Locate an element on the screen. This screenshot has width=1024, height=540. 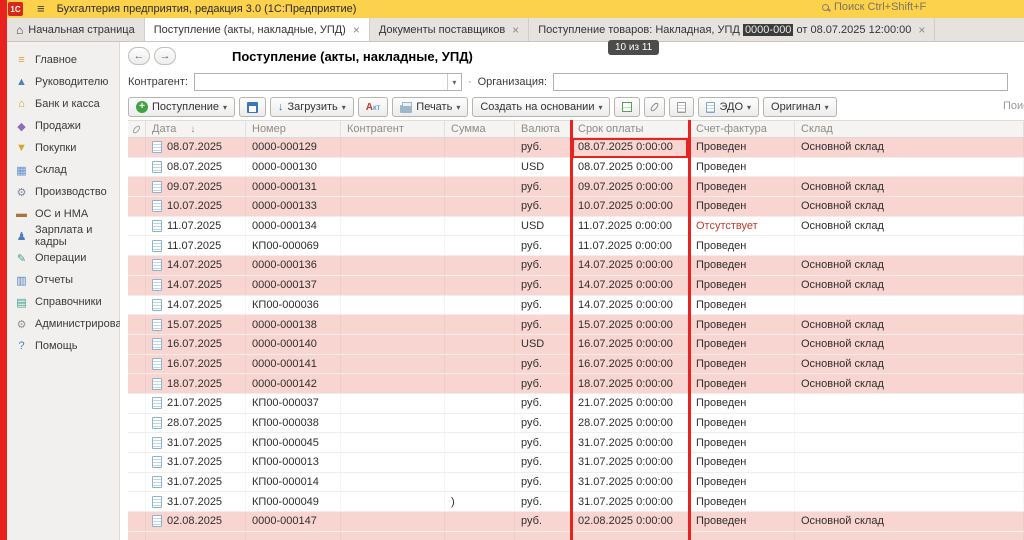
invoice-status-cell is located at coordinates (742, 535).